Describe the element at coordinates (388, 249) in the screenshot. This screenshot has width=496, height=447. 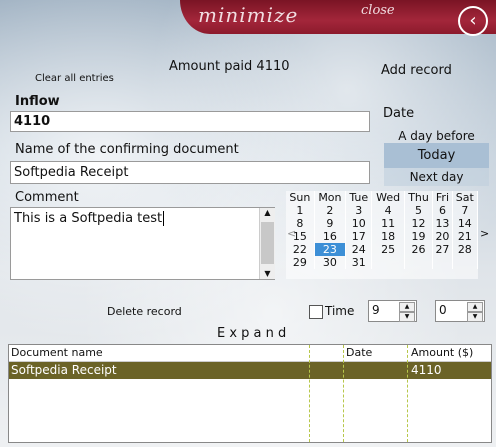
I see `calendar-day: 25` at that location.